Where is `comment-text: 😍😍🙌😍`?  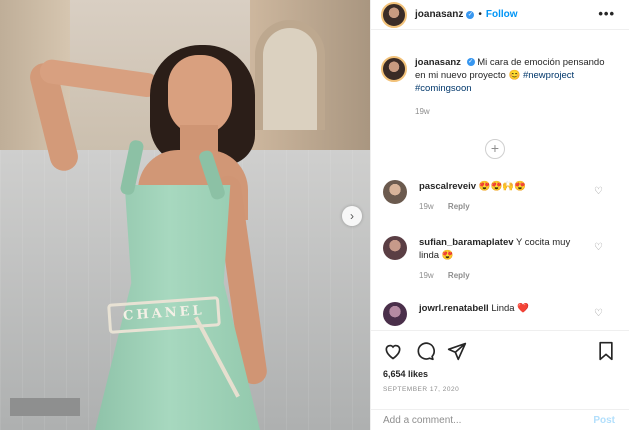 comment-text: 😍😍🙌😍 is located at coordinates (502, 186).